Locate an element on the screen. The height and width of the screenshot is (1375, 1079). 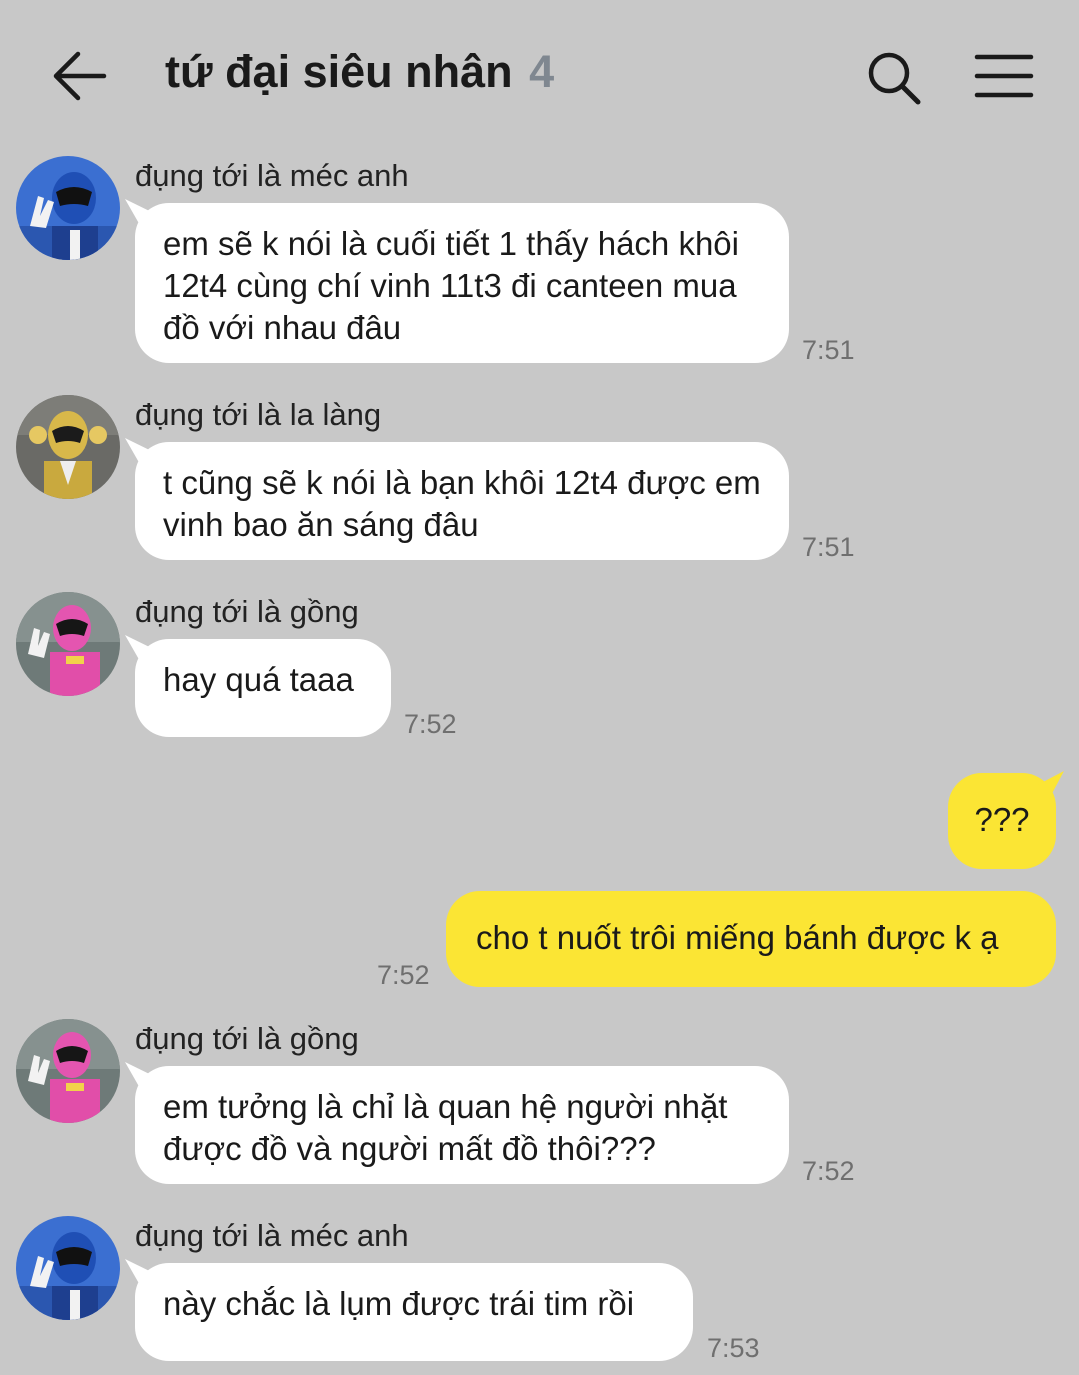
hamburger-menu-icon is located at coordinates (1004, 76).